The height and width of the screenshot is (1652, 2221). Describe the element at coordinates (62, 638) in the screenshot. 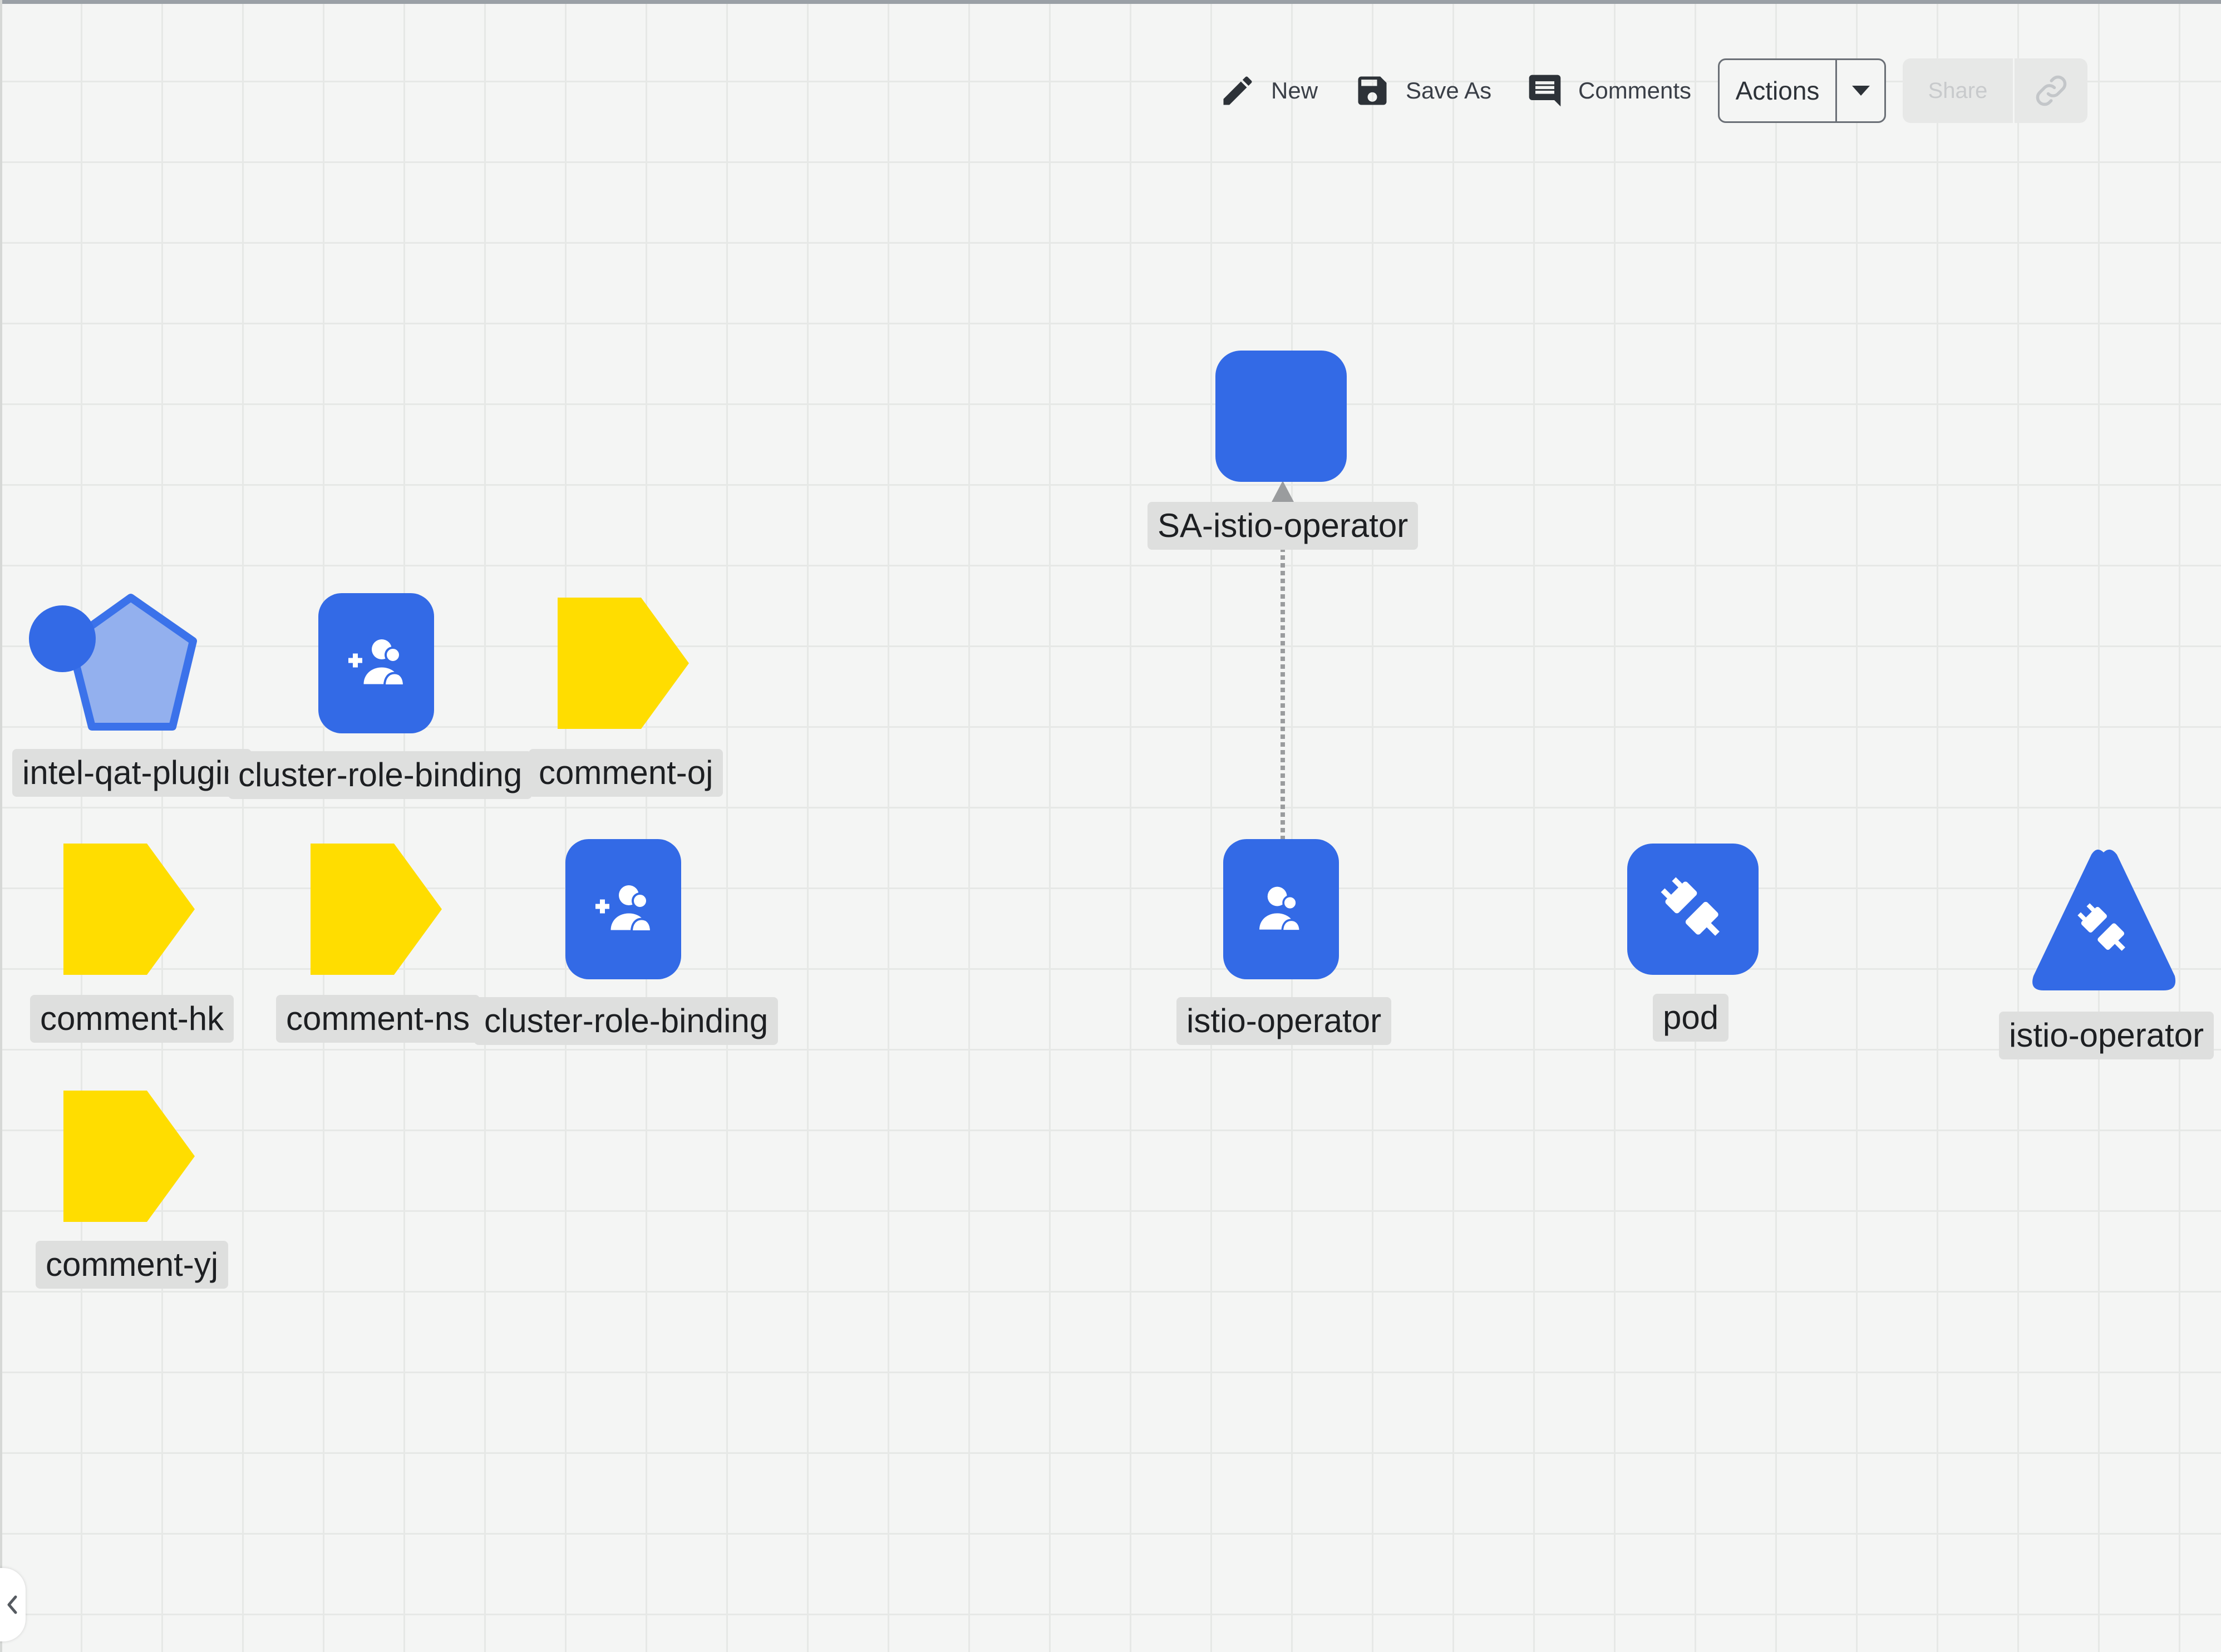

I see `status-dot` at that location.